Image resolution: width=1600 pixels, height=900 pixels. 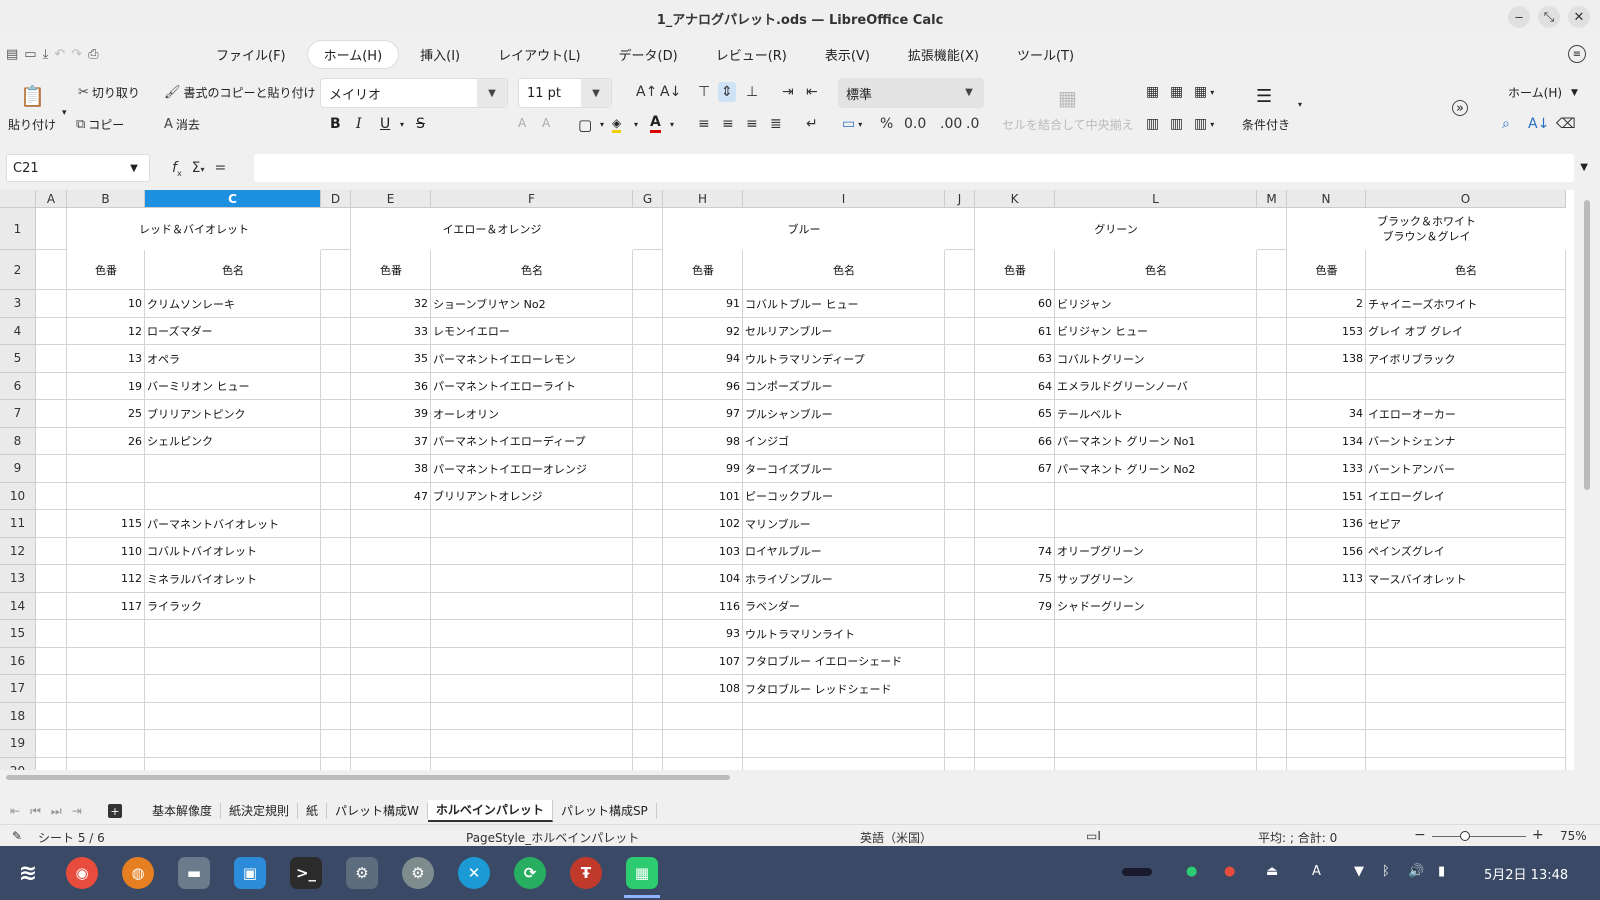 What do you see at coordinates (702, 634) in the screenshot?
I see `color-number-cell: 93` at bounding box center [702, 634].